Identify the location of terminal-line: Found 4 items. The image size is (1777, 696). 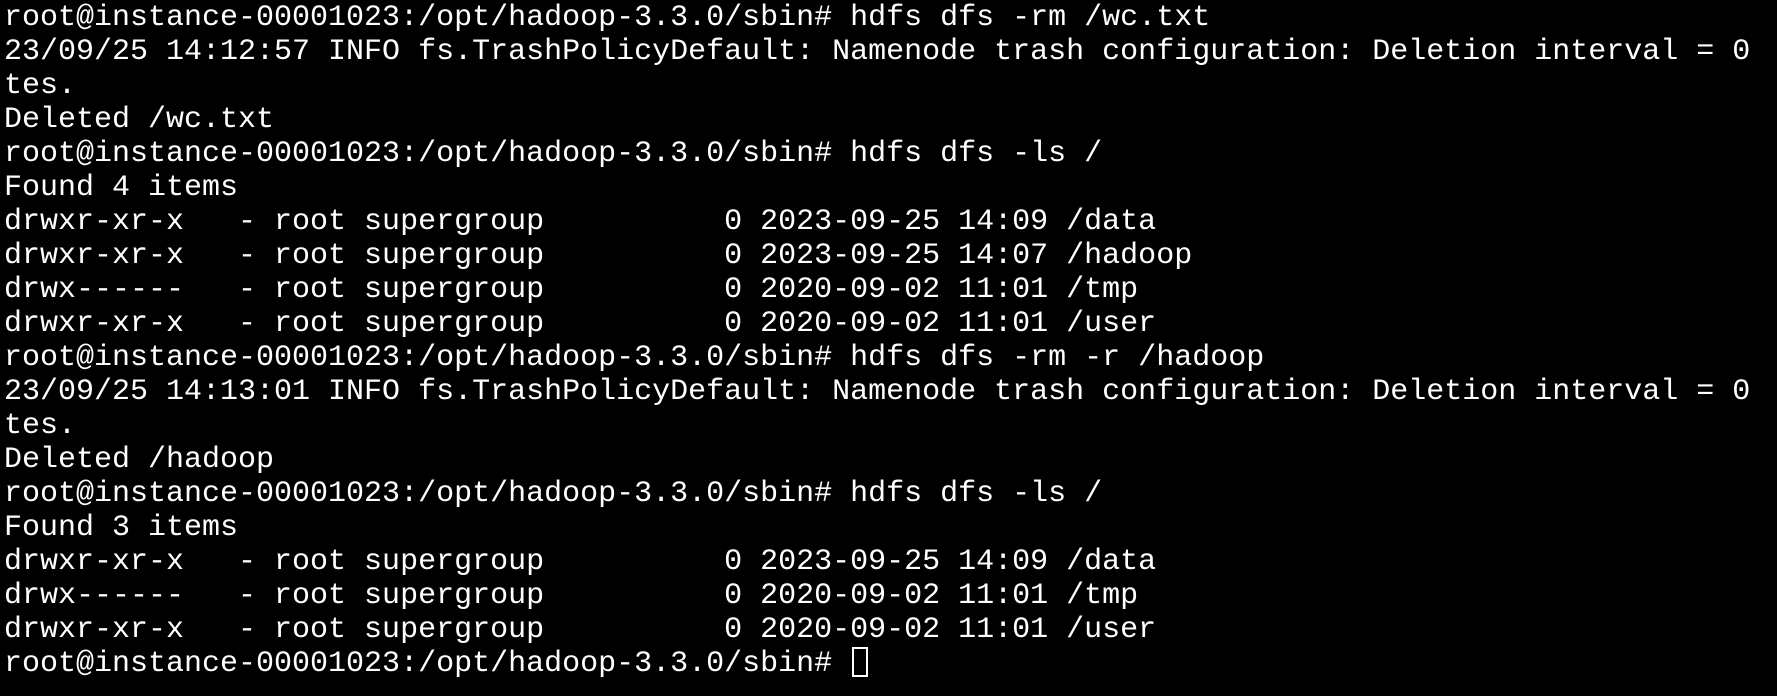
(121, 188).